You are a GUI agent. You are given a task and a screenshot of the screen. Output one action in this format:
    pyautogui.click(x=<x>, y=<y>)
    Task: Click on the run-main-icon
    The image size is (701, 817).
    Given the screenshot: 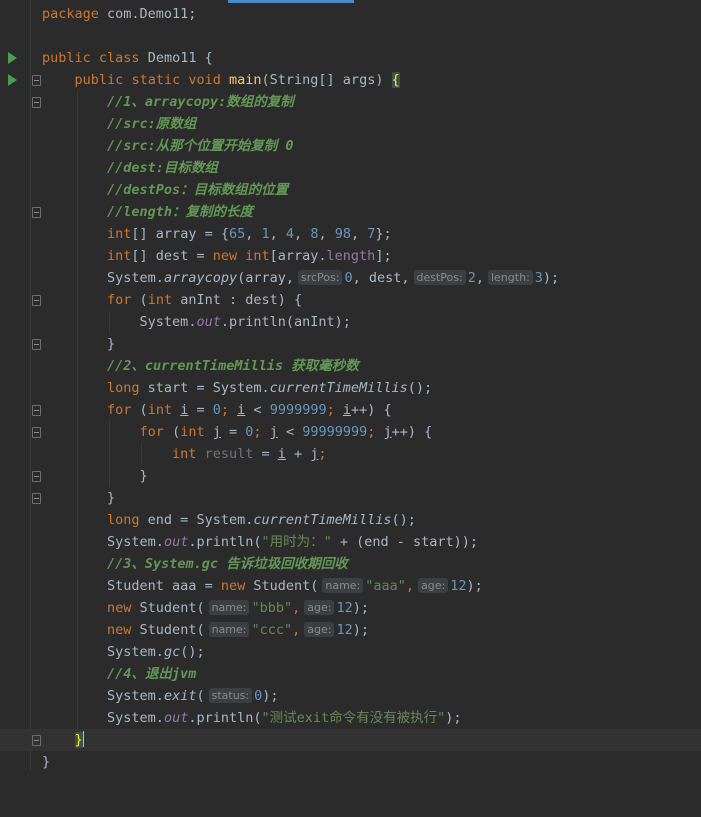 What is the action you would take?
    pyautogui.click(x=12, y=80)
    